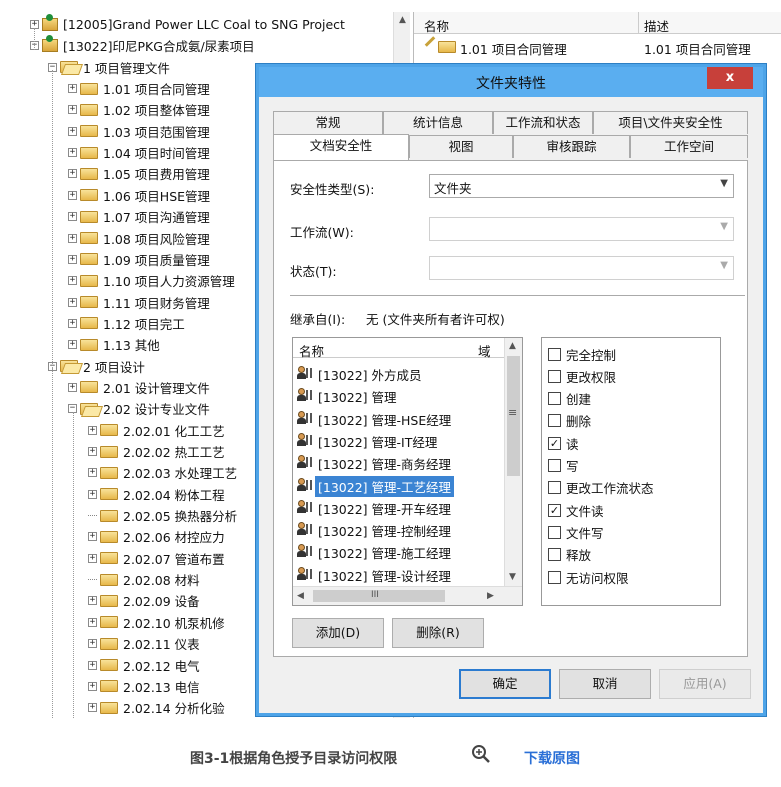 This screenshot has width=781, height=787. What do you see at coordinates (162, 515) in the screenshot?
I see `tree-node: 2.02.05 换热器分析` at bounding box center [162, 515].